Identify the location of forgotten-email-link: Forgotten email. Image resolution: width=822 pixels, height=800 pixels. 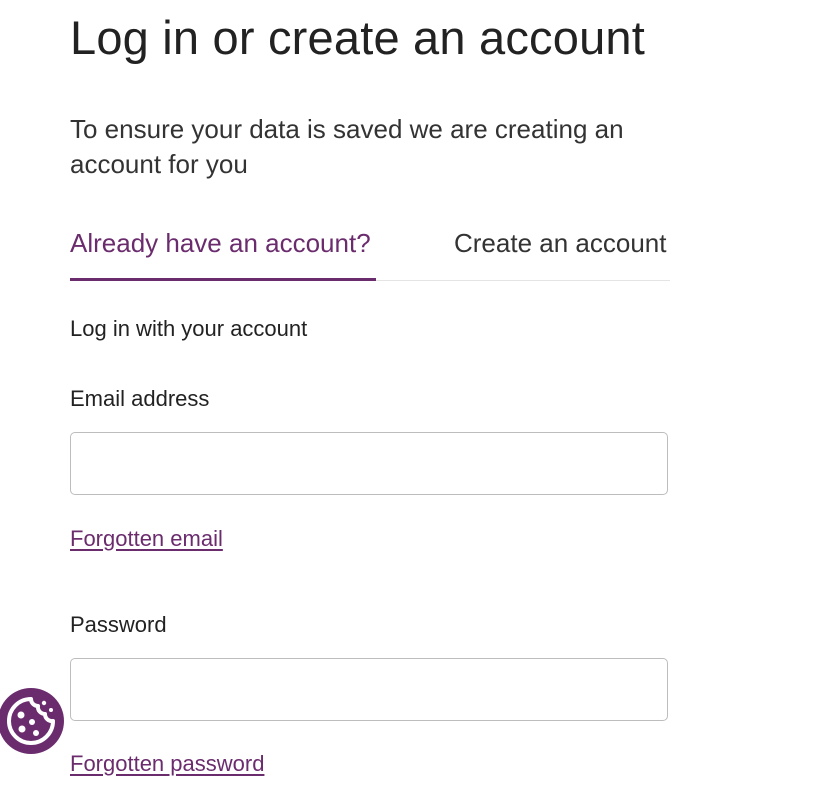
(146, 539).